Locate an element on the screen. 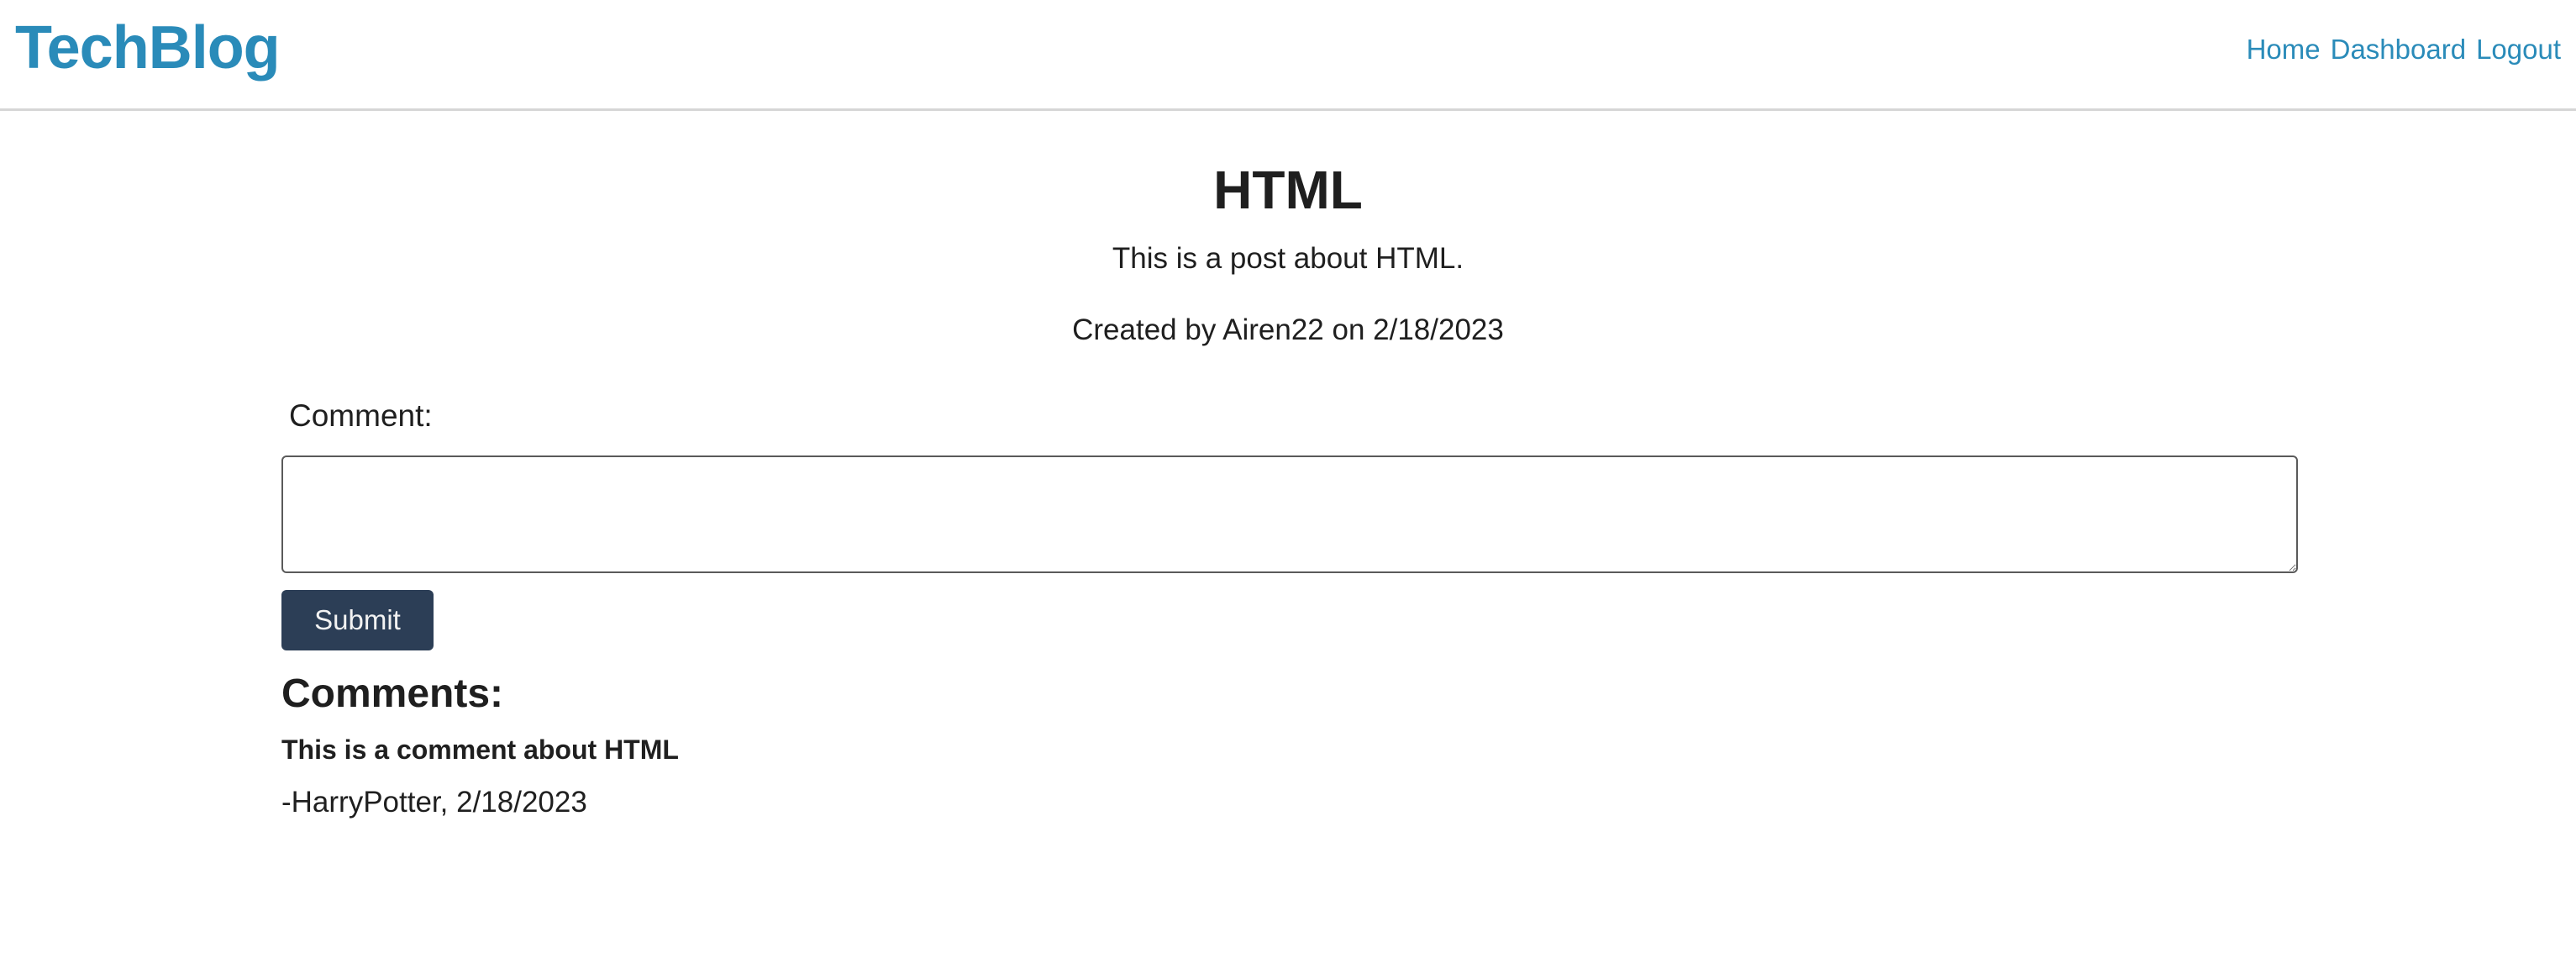  site-header: TechBlog Home Dashboard Logout is located at coordinates (1288, 55).